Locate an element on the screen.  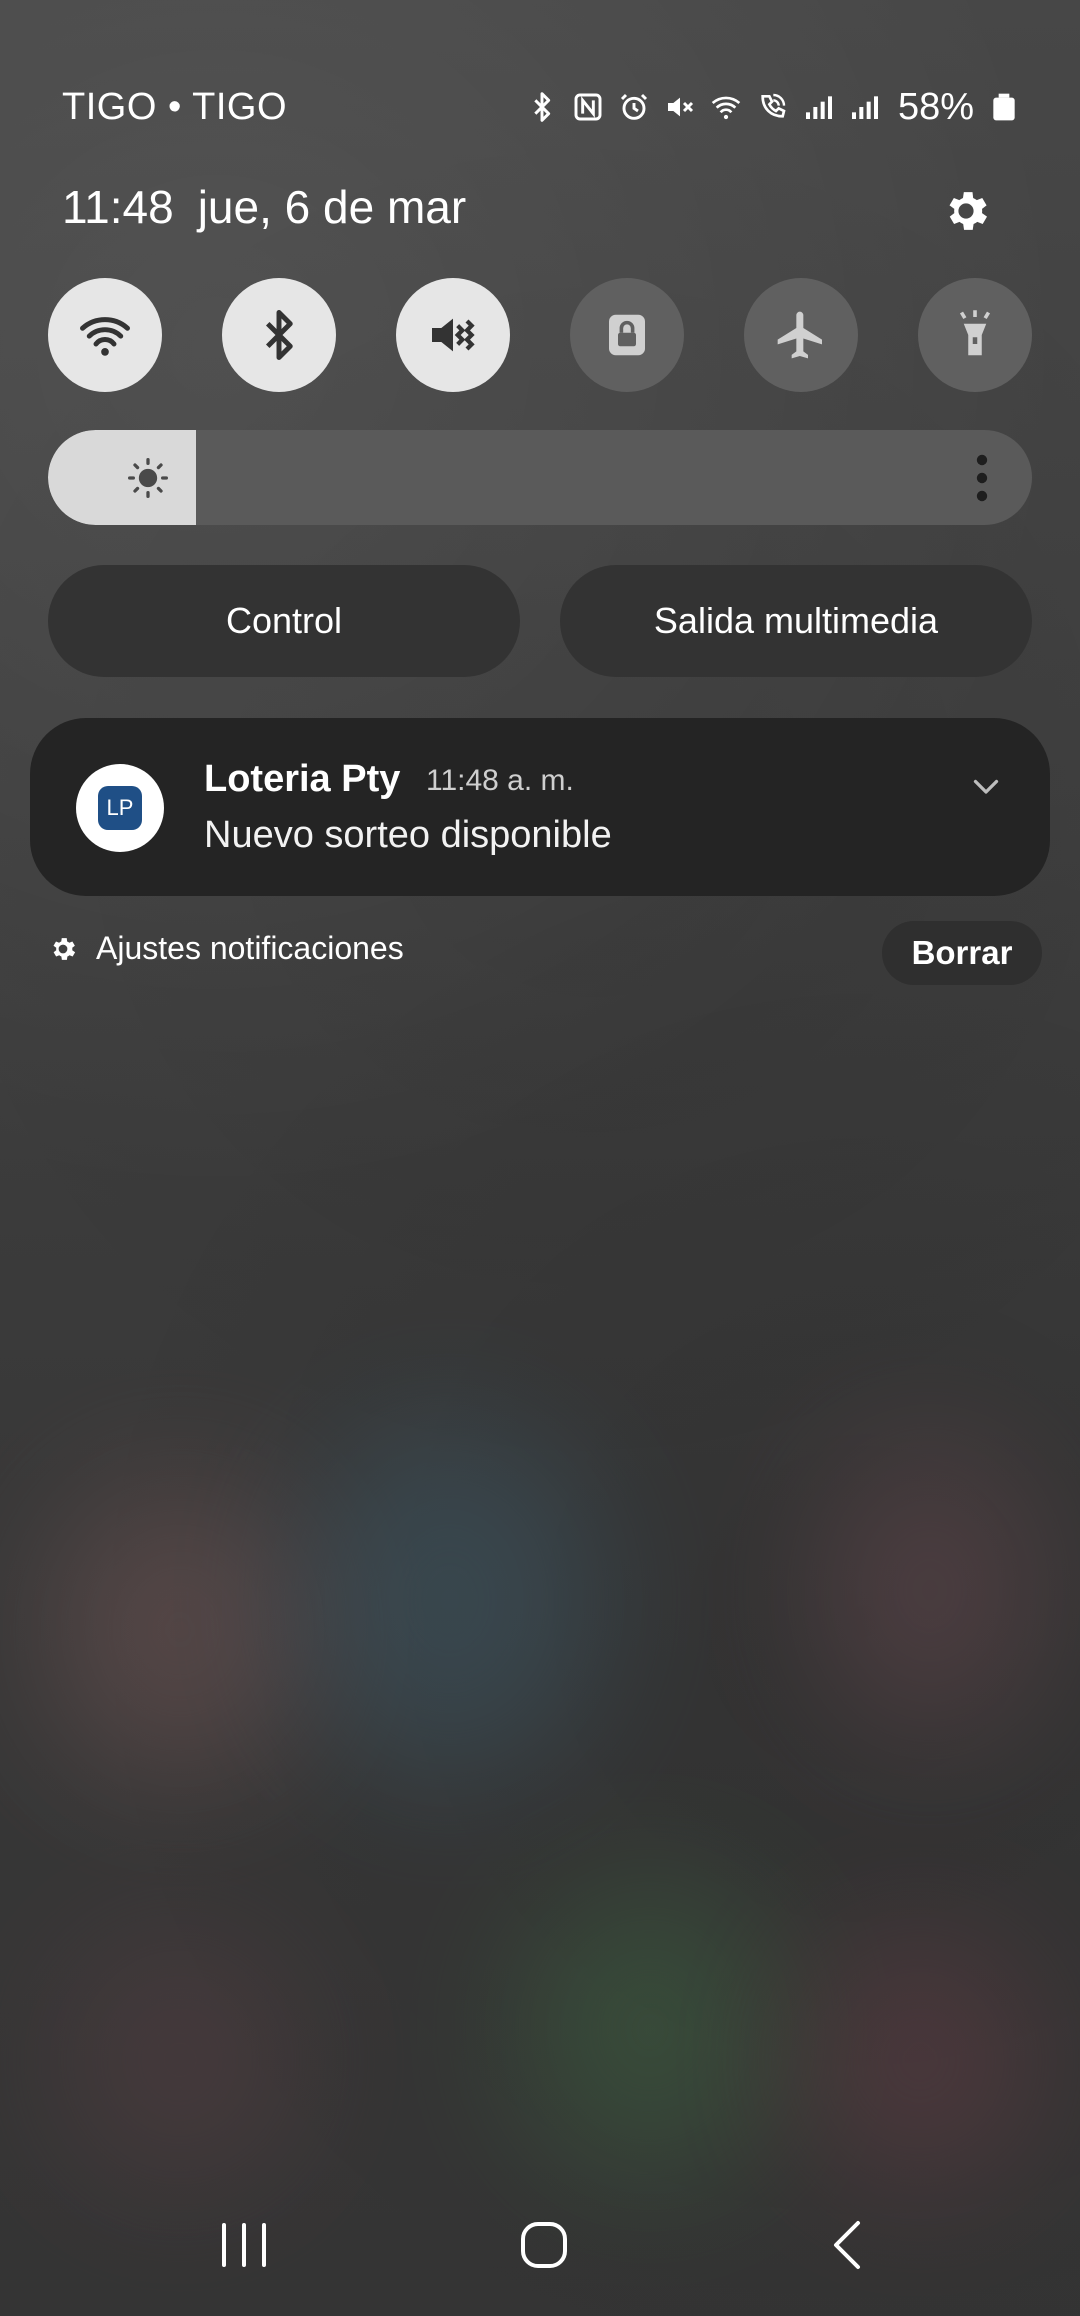
airplane-mode-toggle is located at coordinates (801, 335).